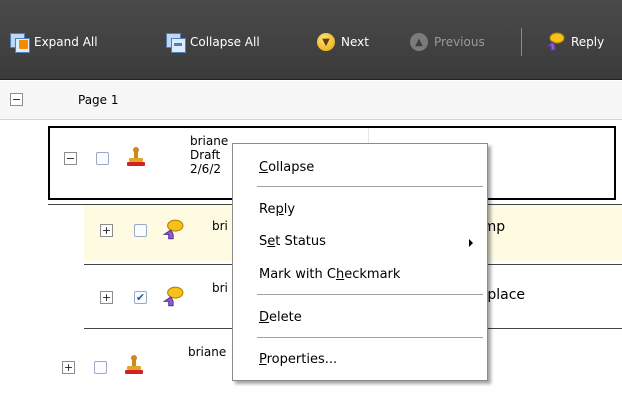  Describe the element at coordinates (521, 42) in the screenshot. I see `toolbar-separator` at that location.